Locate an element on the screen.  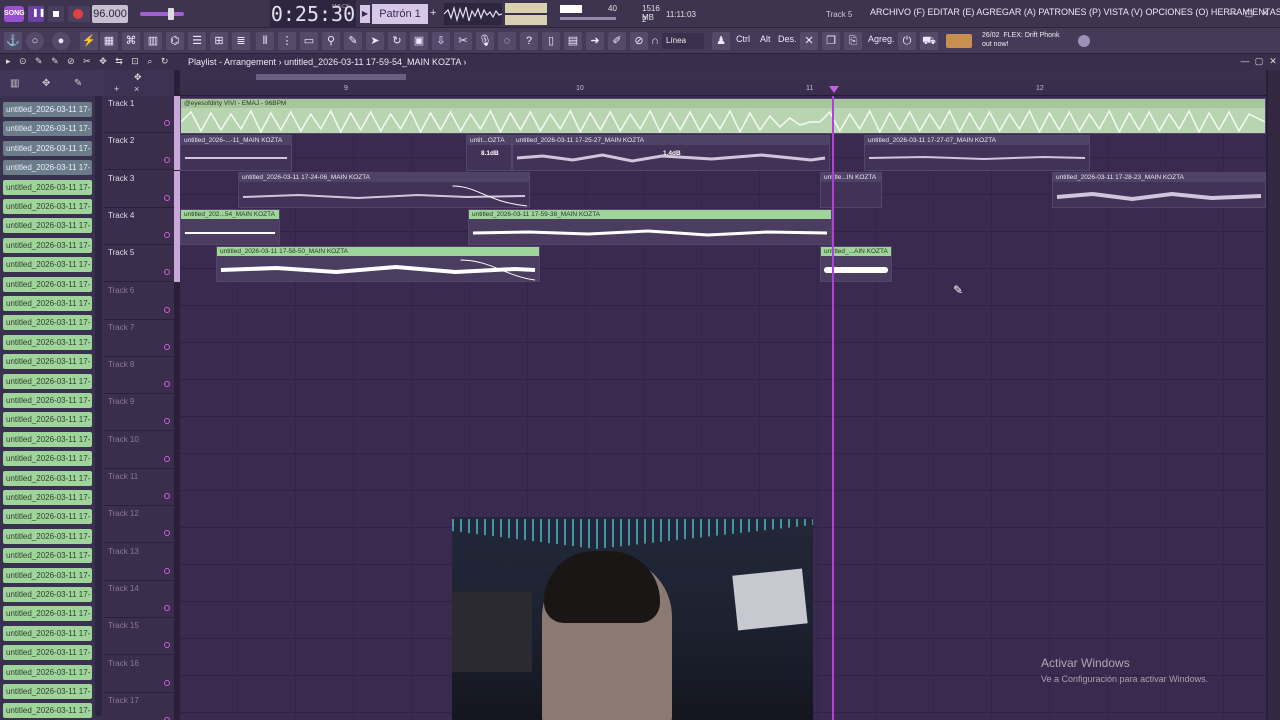
timeline-ruler: 9 10 11 12 is located at coordinates (723, 90).